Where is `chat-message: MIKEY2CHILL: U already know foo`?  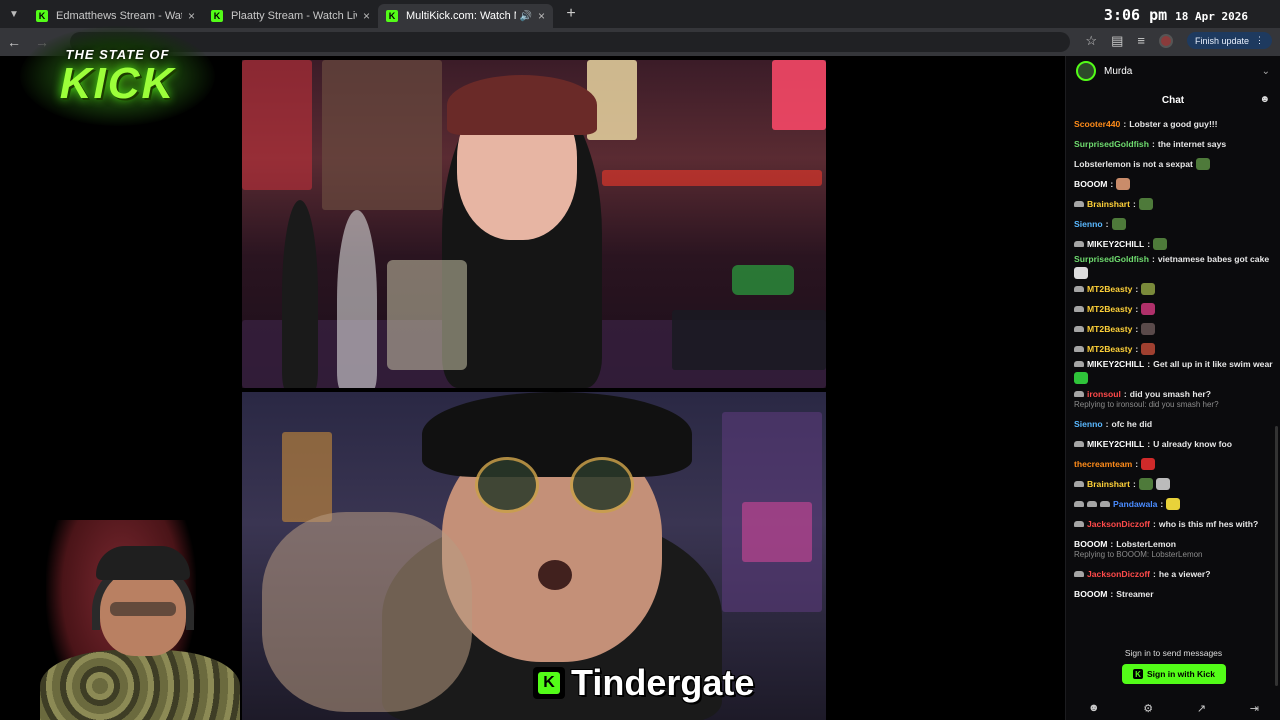 chat-message: MIKEY2CHILL: U already know foo is located at coordinates (1174, 444).